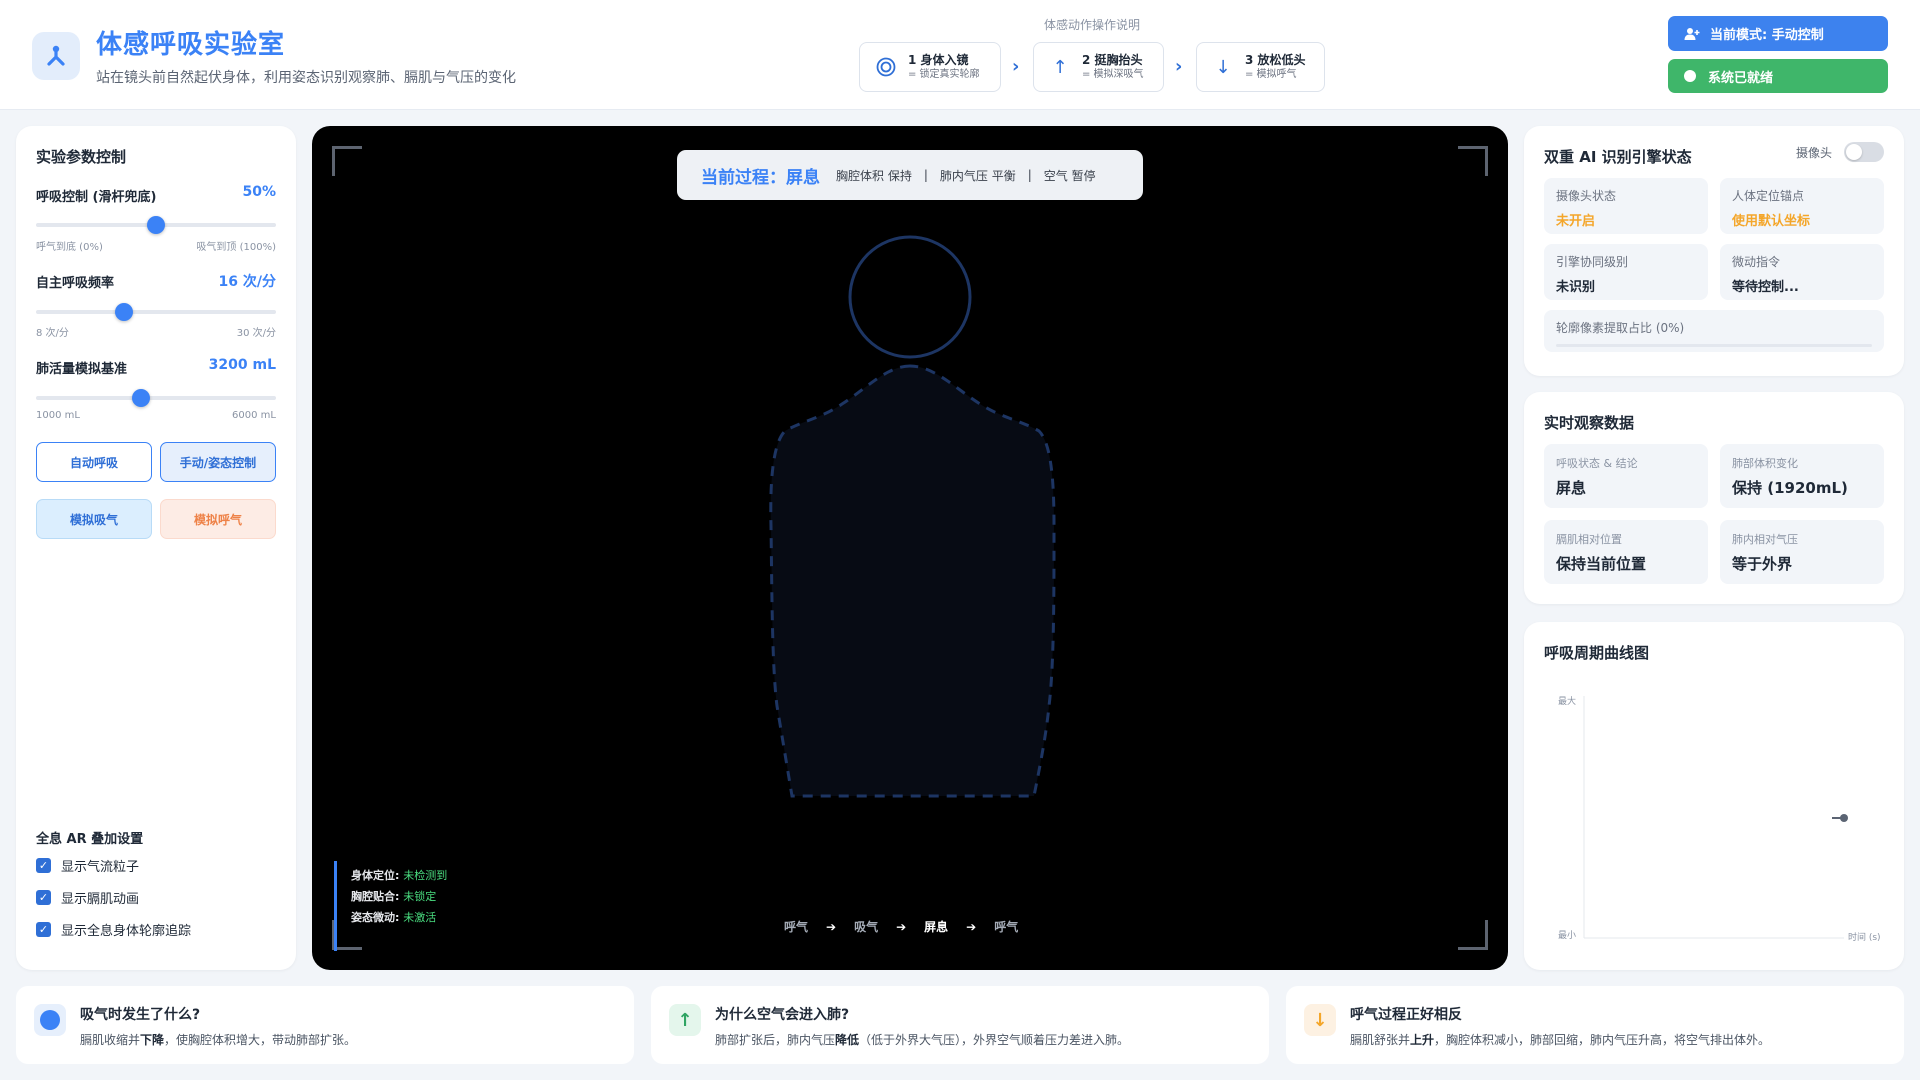  I want to click on app-title: 体感呼吸实验室, so click(191, 45).